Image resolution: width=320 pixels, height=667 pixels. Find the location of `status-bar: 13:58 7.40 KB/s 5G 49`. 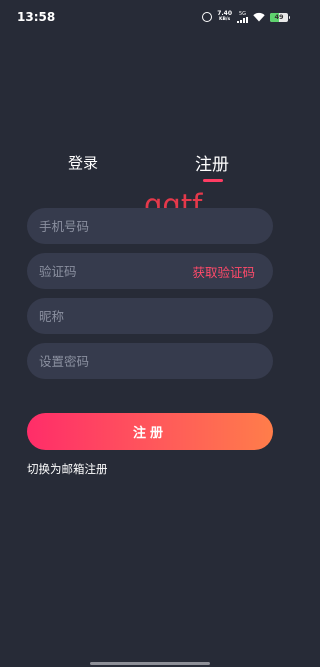

status-bar: 13:58 7.40 KB/s 5G 49 is located at coordinates (150, 17).